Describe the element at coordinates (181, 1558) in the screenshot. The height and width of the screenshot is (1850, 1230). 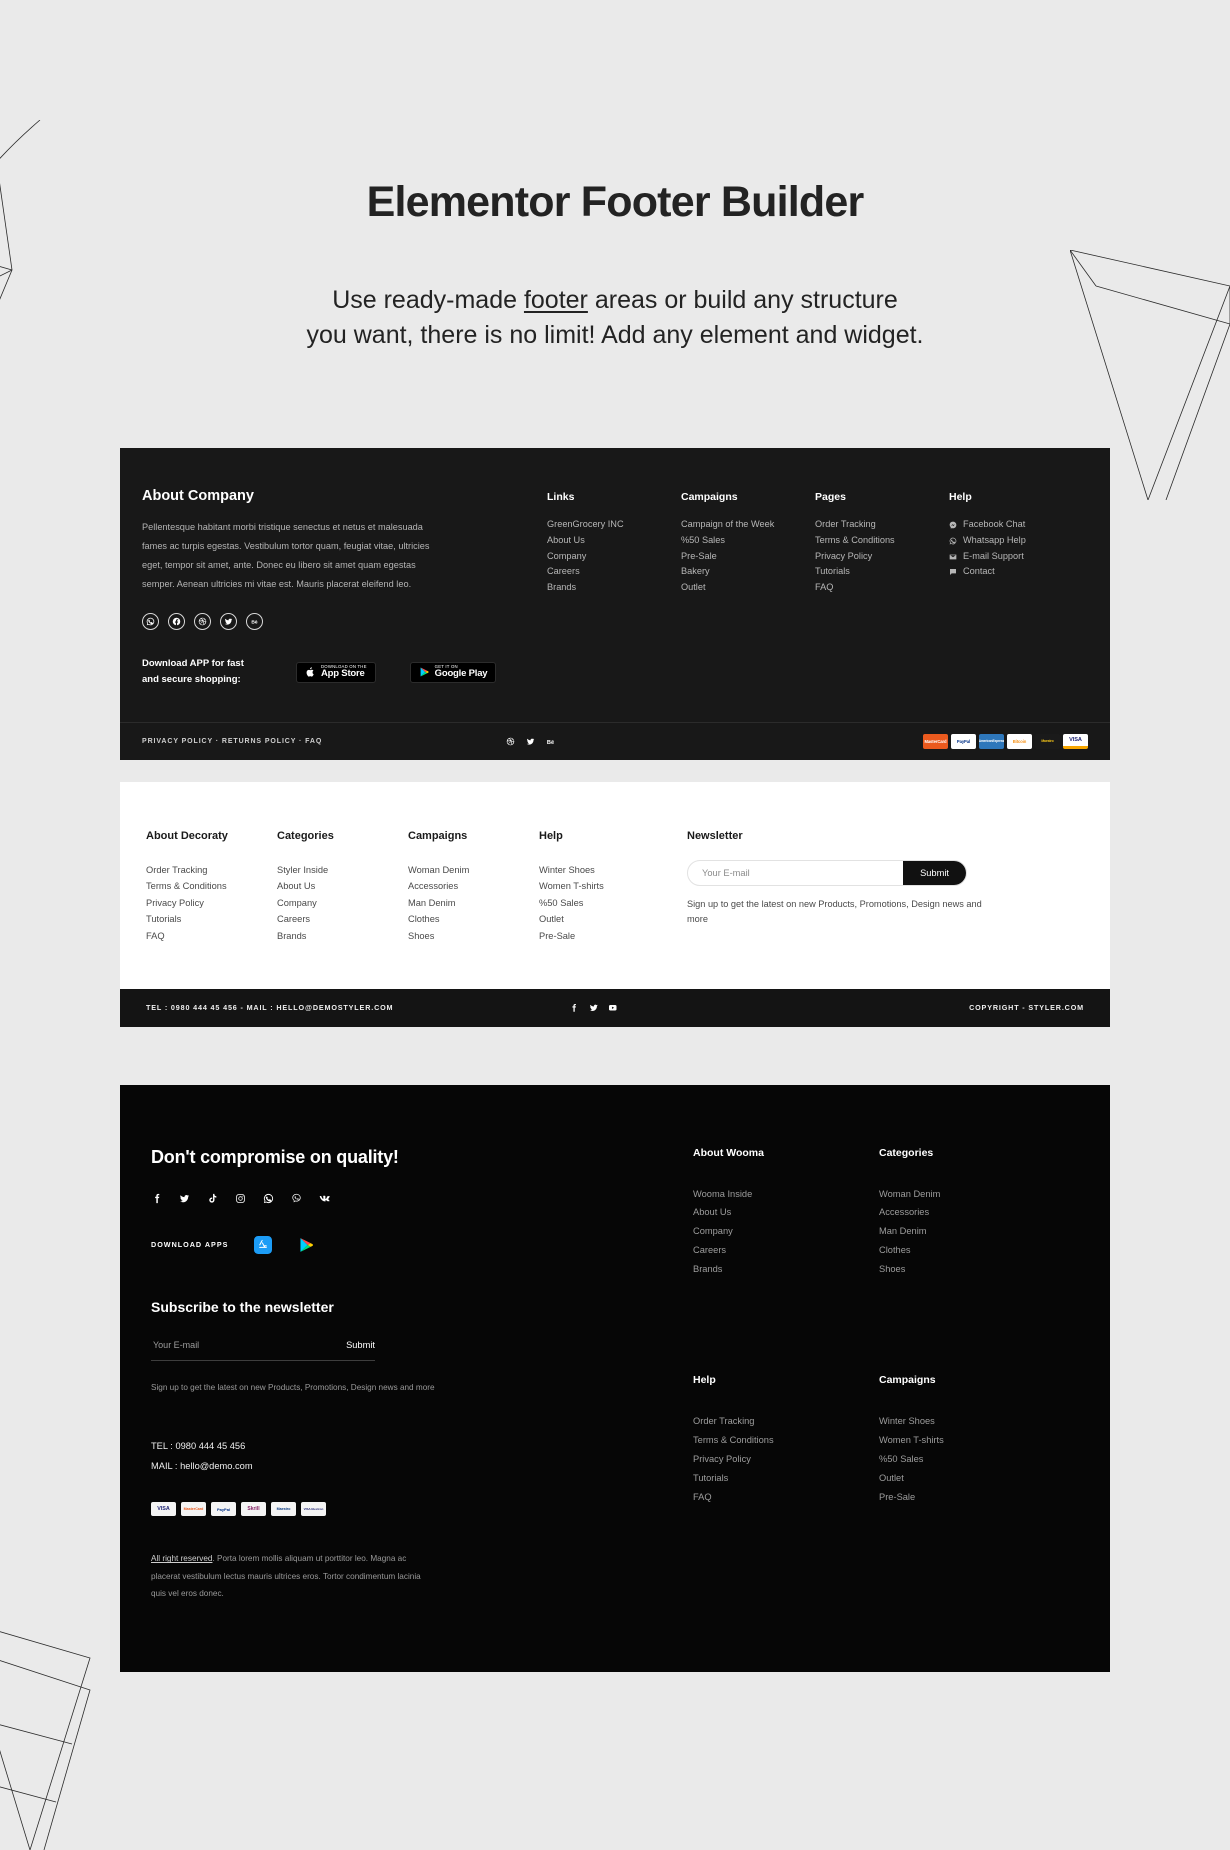
I see `rights-link: All right reserved` at that location.